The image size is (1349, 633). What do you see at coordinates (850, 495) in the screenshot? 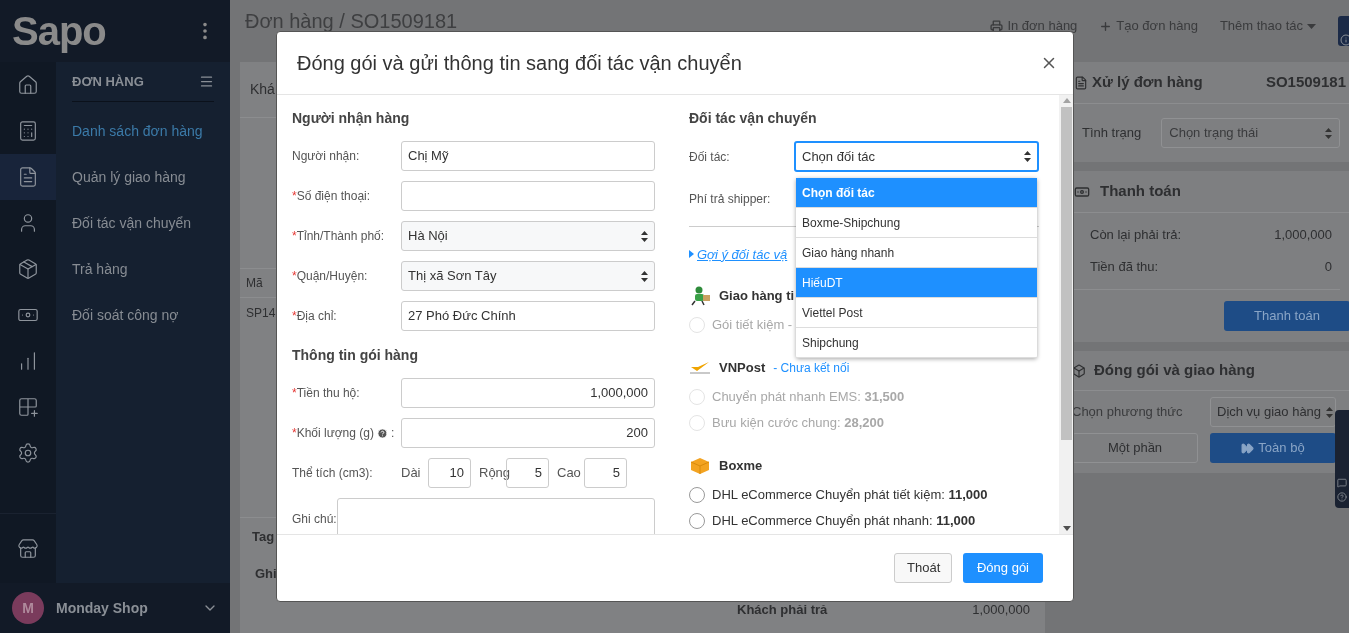
I see `option-label: DHL eCommerce Chuyển phát tiết kiệm: 11,000` at bounding box center [850, 495].